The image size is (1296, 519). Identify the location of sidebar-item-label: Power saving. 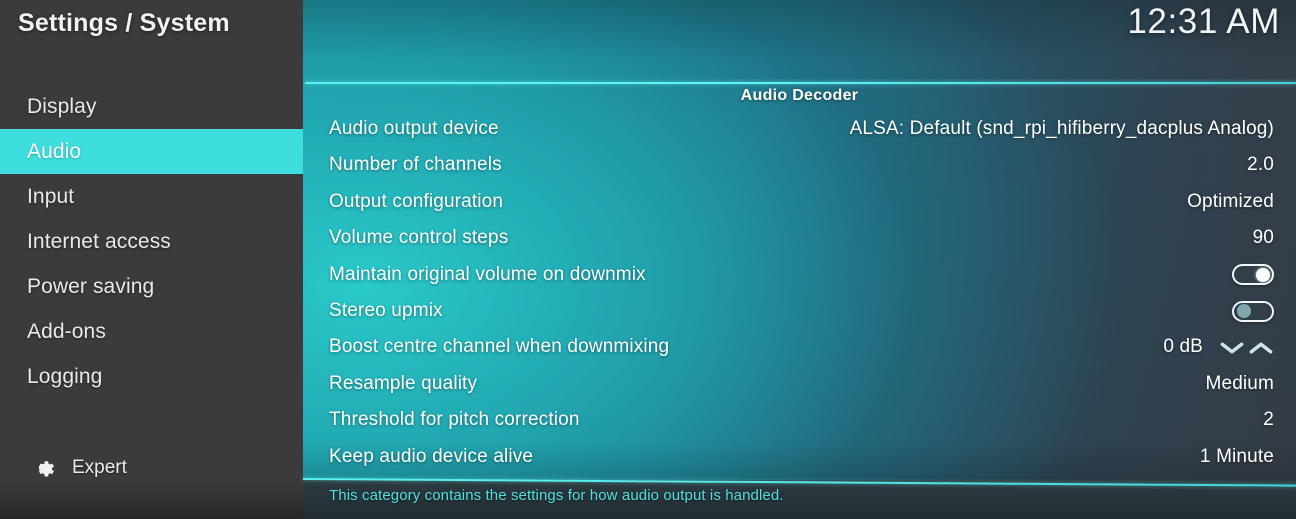
(91, 286).